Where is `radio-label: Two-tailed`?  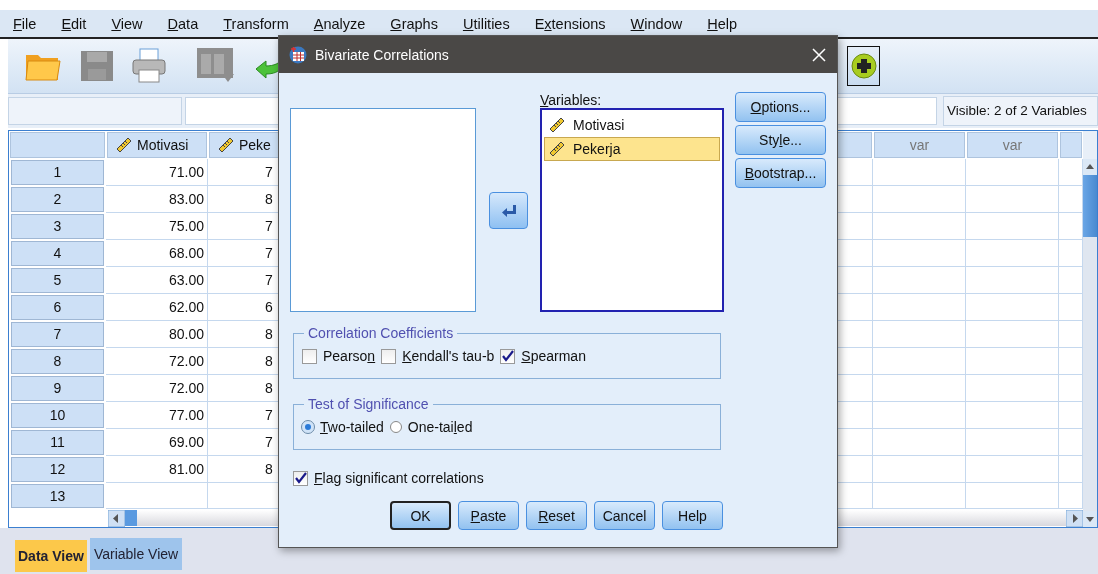 radio-label: Two-tailed is located at coordinates (352, 427).